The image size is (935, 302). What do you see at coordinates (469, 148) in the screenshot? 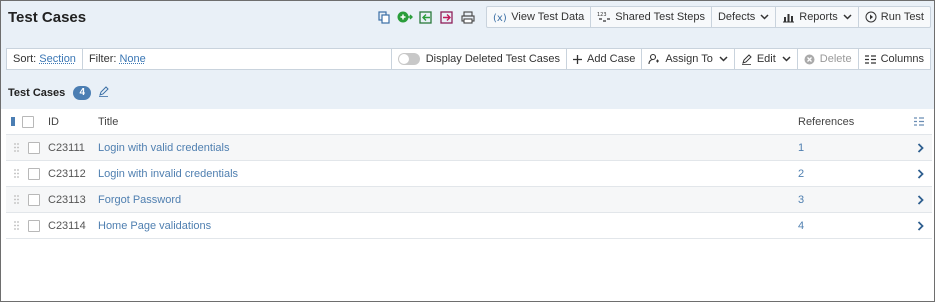
I see `table-row: C23111 Login with valid credentials 1` at bounding box center [469, 148].